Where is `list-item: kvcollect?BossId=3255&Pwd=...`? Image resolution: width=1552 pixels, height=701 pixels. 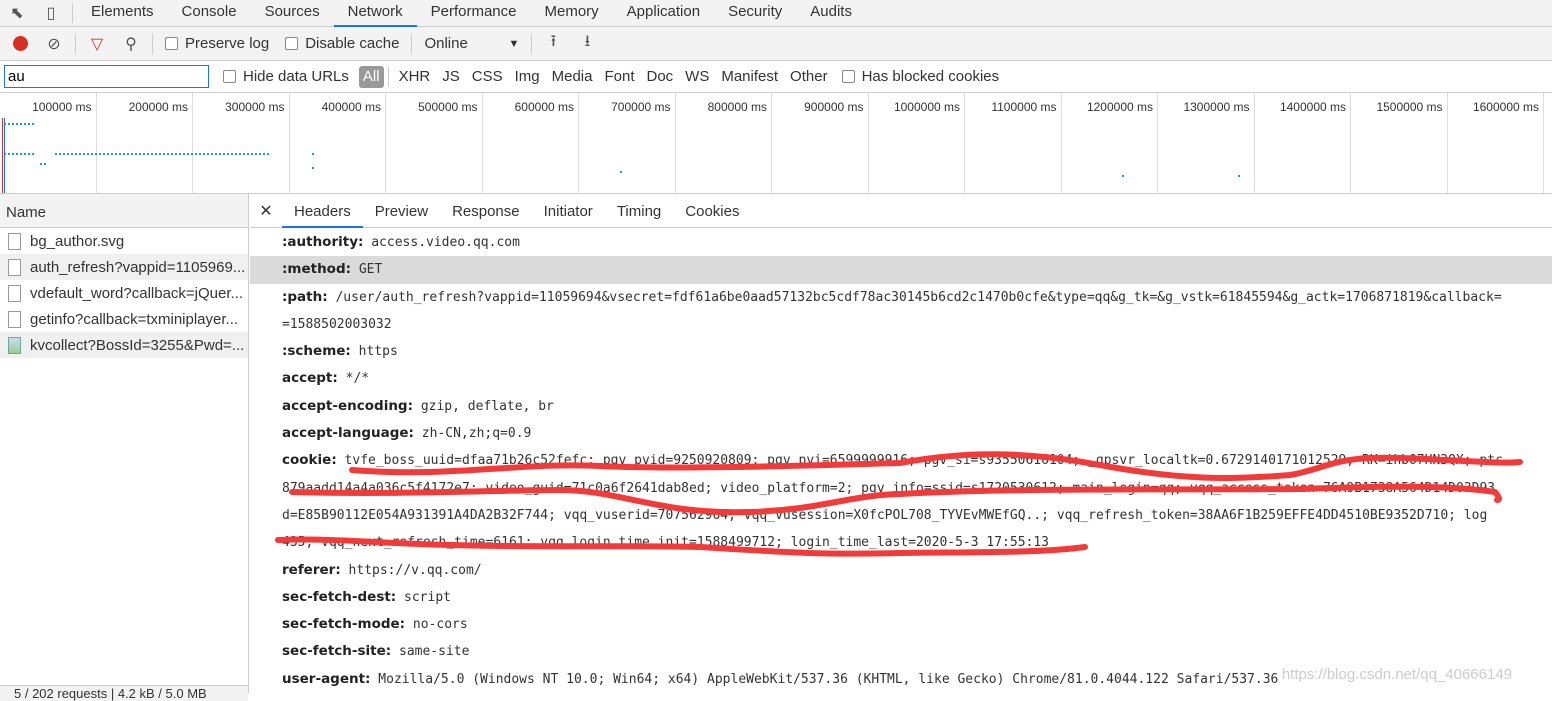 list-item: kvcollect?BossId=3255&Pwd=... is located at coordinates (124, 345).